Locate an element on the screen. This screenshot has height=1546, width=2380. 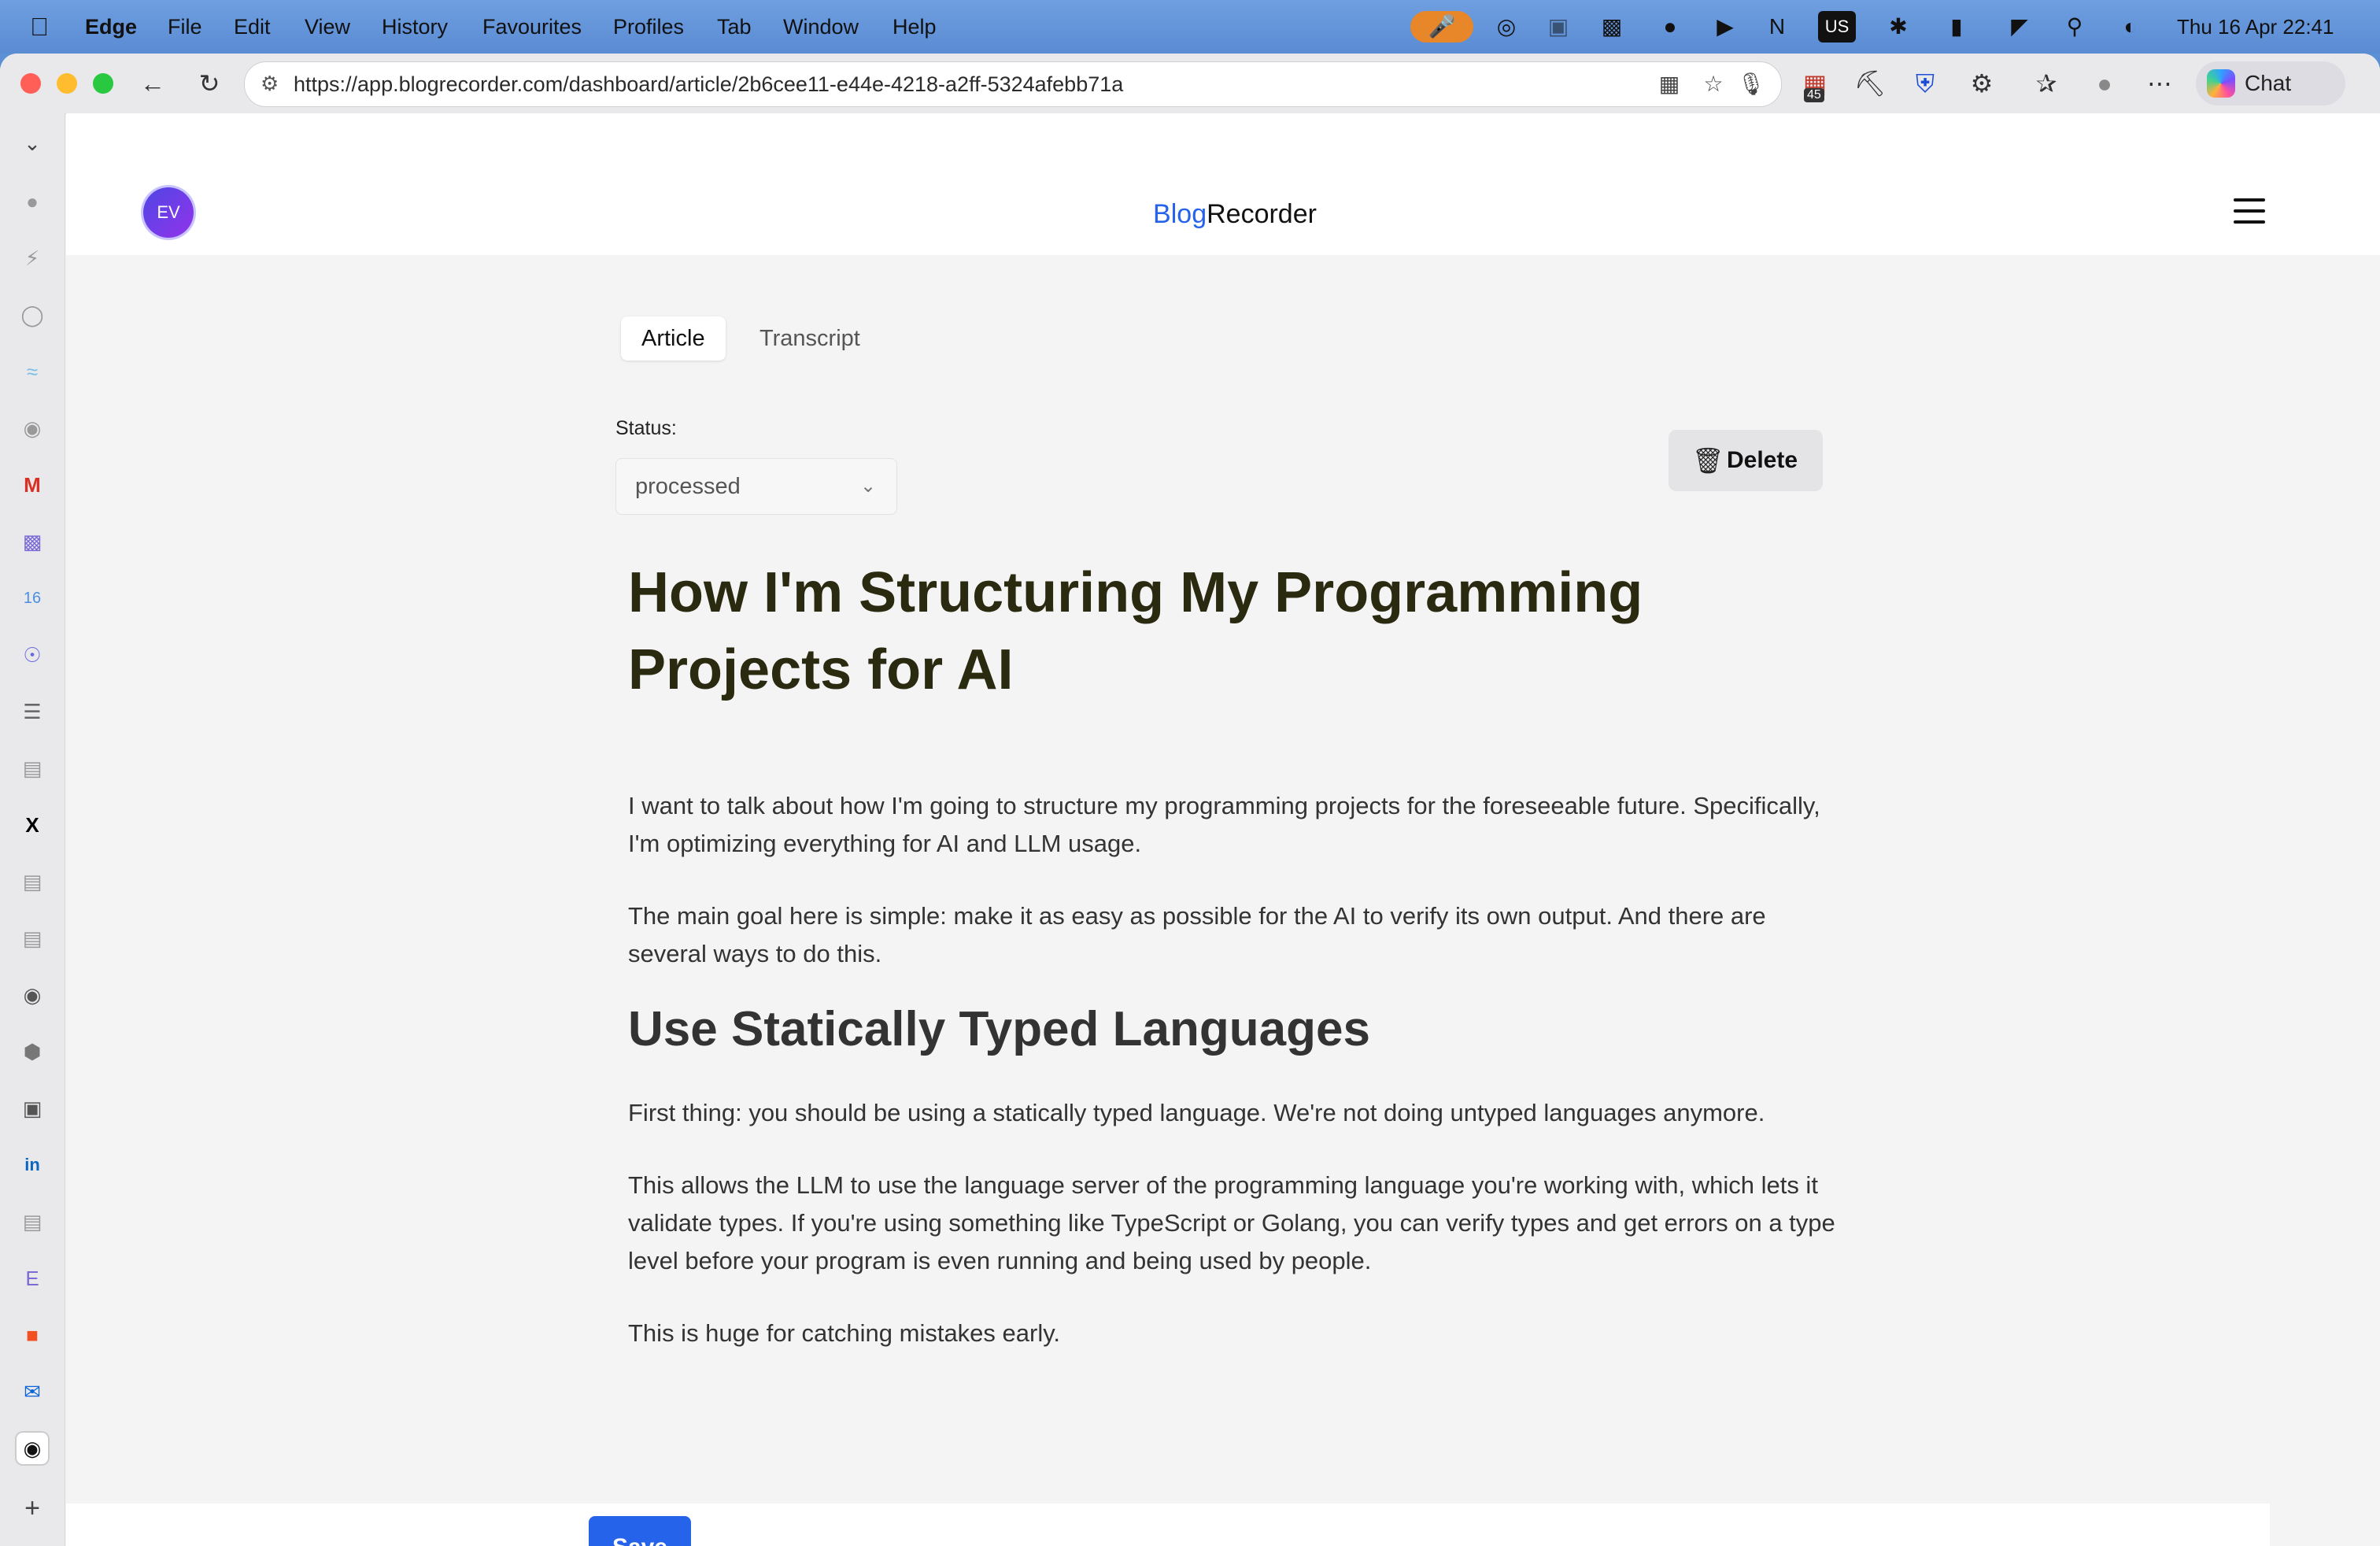
brand-logo: BlogRecorder is located at coordinates (1235, 214).